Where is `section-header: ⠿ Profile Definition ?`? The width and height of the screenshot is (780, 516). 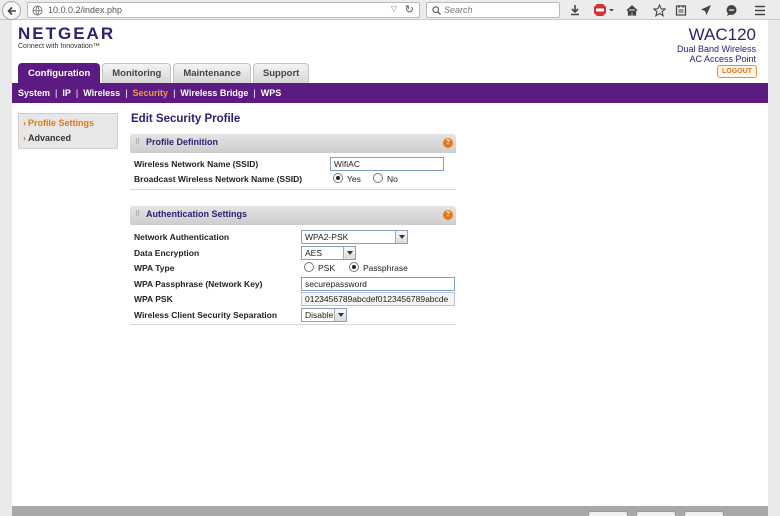 section-header: ⠿ Profile Definition ? is located at coordinates (293, 143).